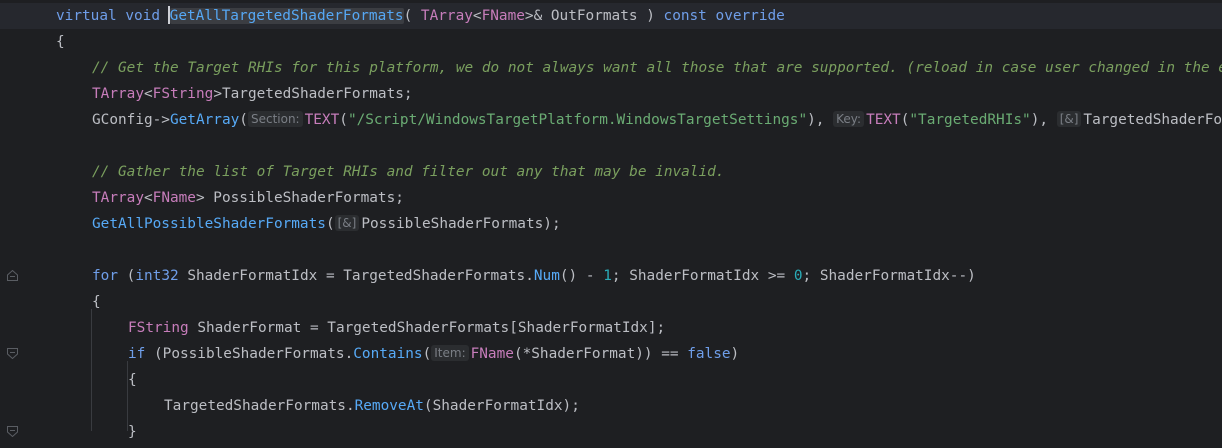 The height and width of the screenshot is (448, 1222). What do you see at coordinates (581, 276) in the screenshot?
I see `code-token: () -` at bounding box center [581, 276].